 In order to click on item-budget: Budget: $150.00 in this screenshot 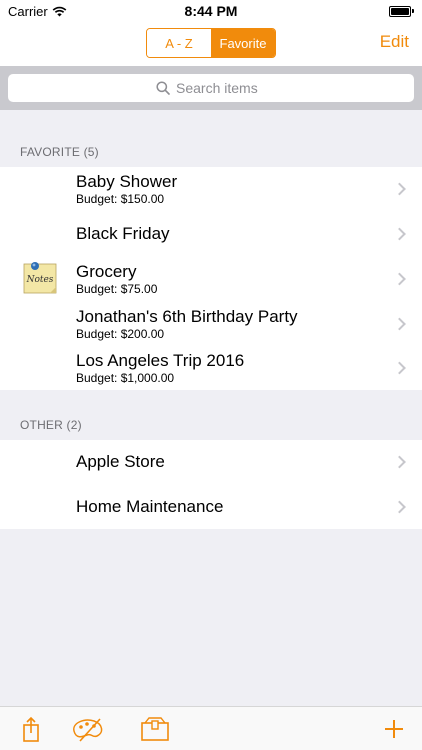, I will do `click(120, 199)`.